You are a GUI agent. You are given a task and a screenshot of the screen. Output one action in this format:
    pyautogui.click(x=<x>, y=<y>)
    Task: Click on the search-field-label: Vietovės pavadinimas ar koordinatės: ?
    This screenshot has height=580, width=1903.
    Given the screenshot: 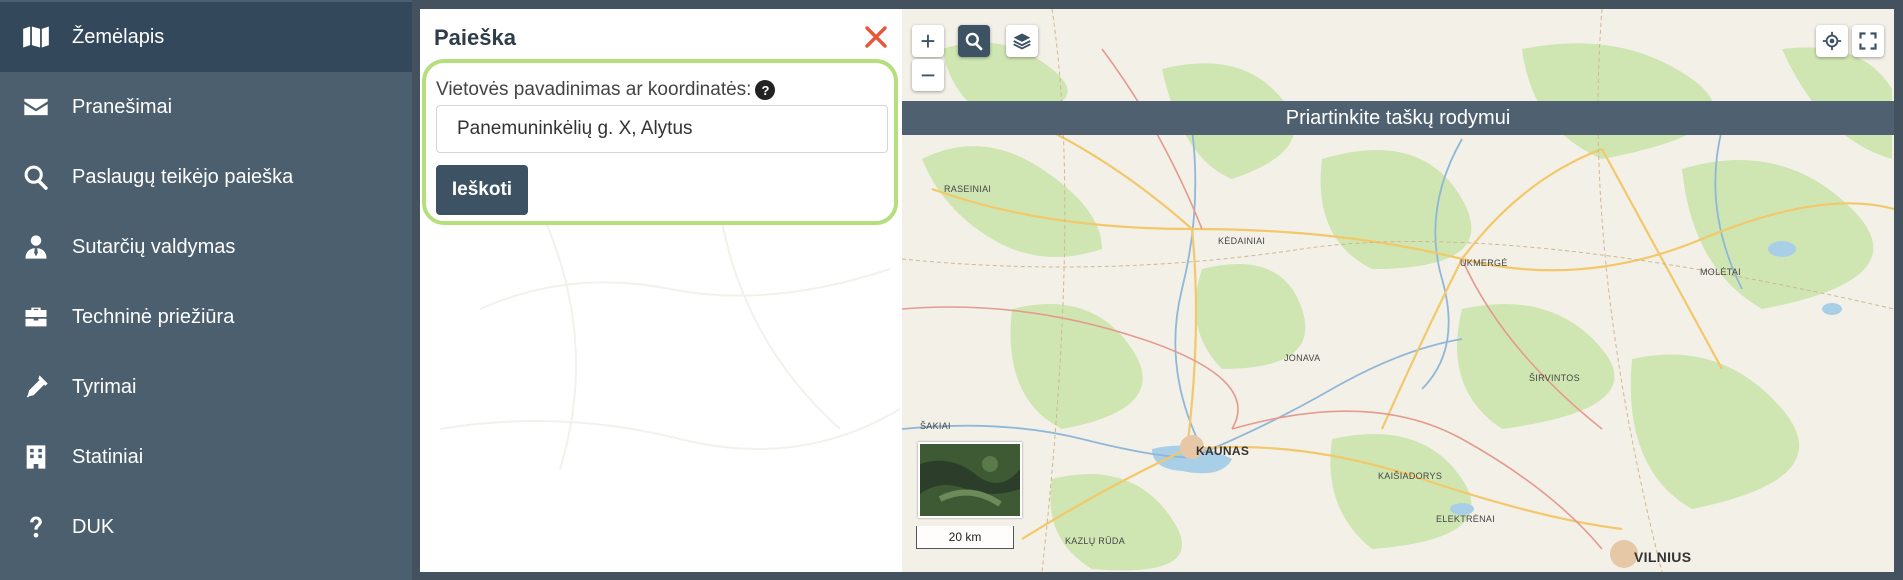 What is the action you would take?
    pyautogui.click(x=606, y=90)
    